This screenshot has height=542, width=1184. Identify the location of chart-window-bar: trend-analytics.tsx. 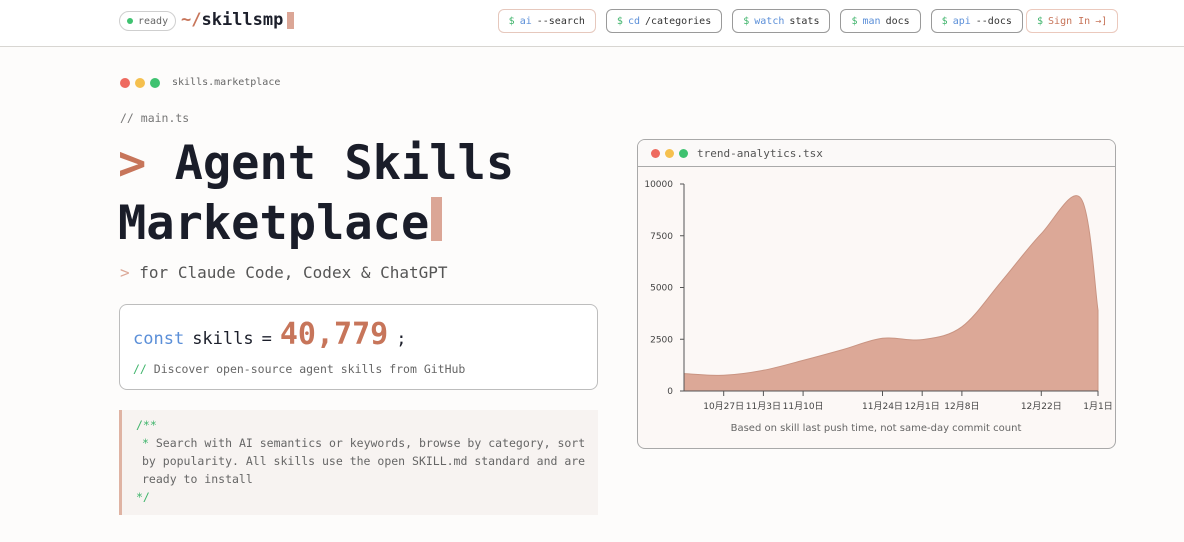
(876, 153).